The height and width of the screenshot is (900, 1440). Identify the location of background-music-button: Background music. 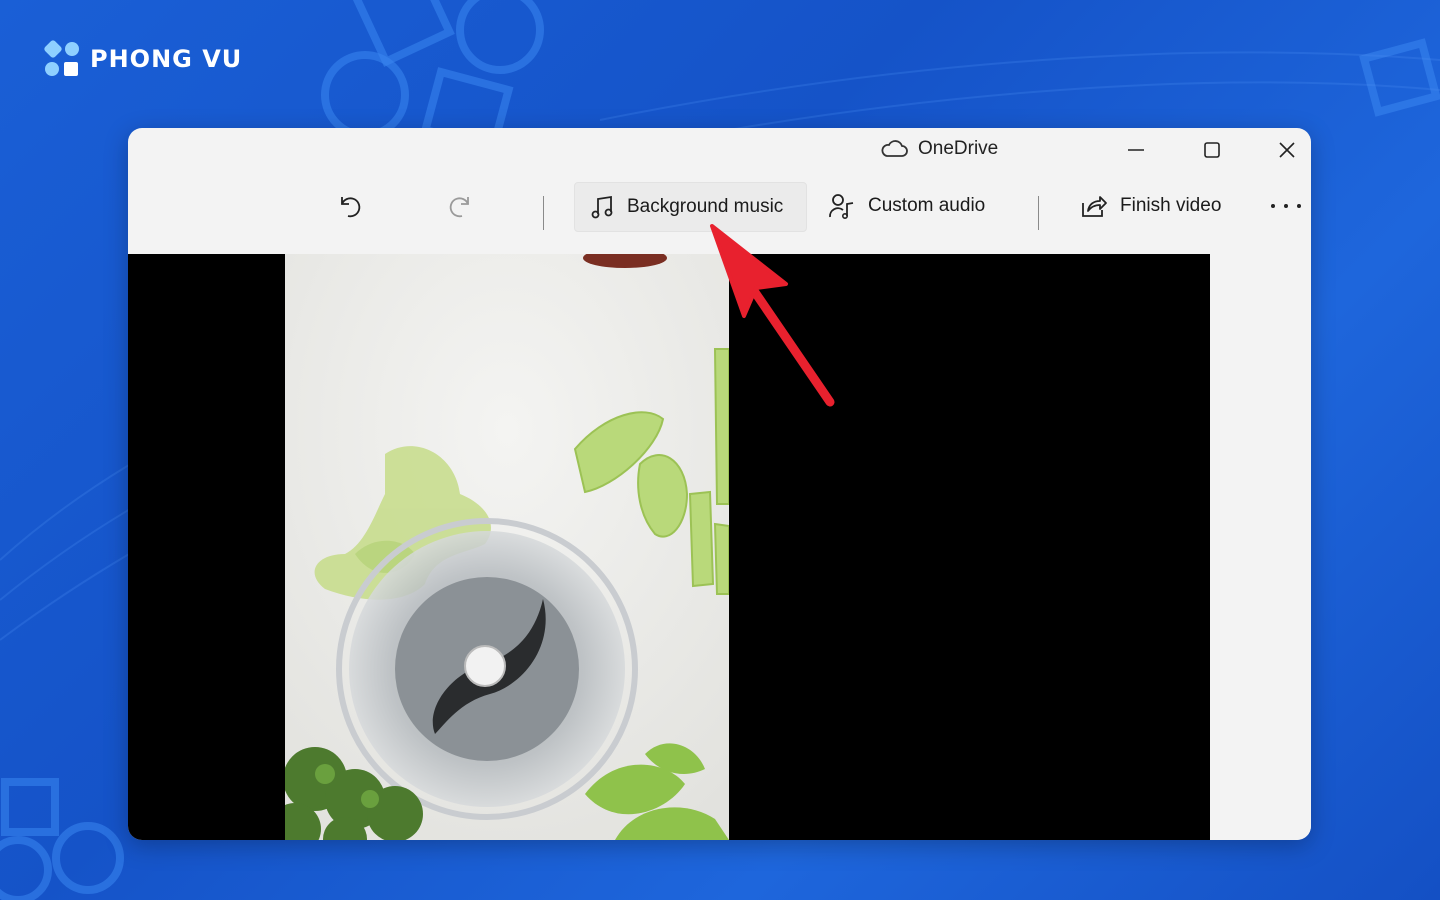
(690, 207).